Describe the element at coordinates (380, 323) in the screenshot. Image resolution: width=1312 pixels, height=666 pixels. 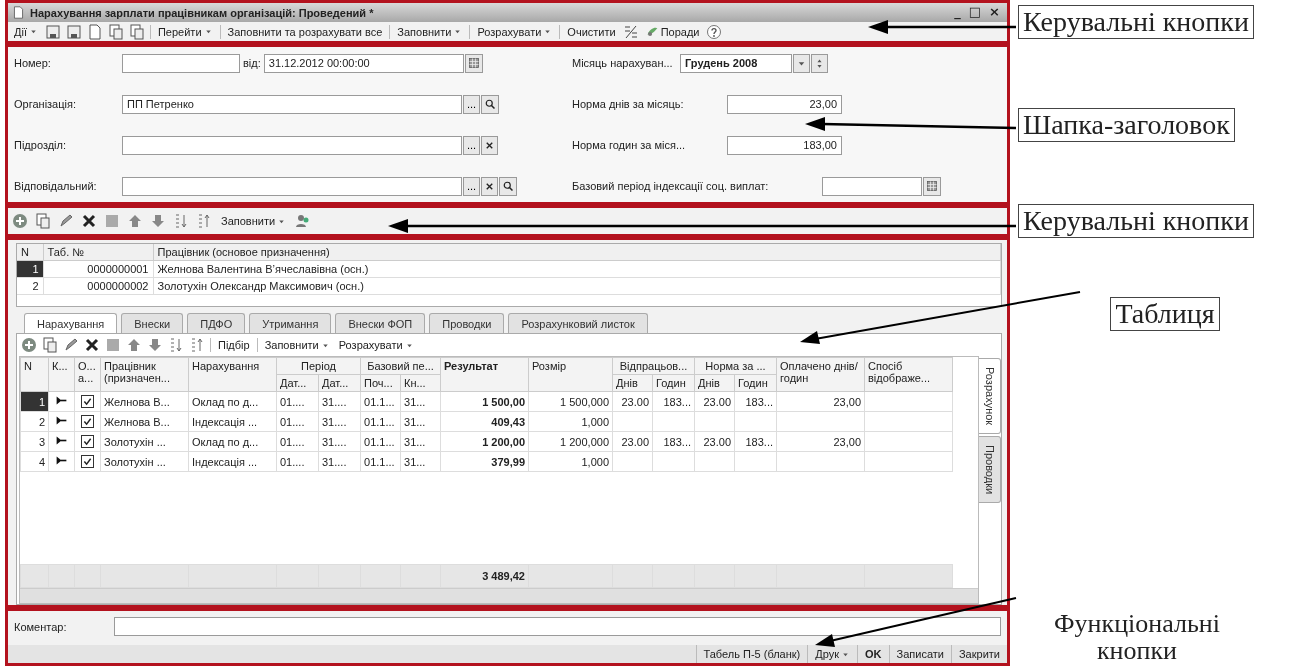
I see `tab: Внески ФОП` at that location.